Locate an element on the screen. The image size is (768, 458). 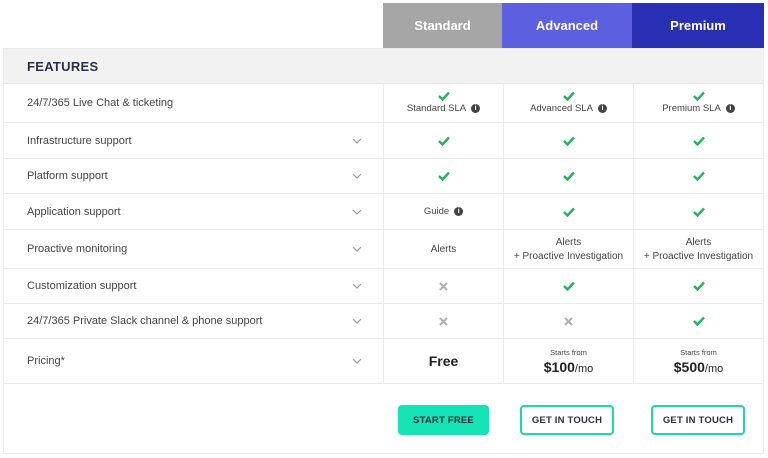
sla-label: Premium SLA is located at coordinates (691, 108).